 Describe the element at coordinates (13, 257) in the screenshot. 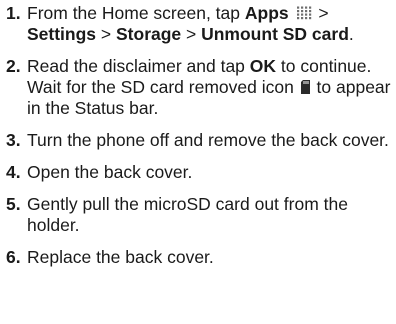

I see `step-number: 6.` at that location.